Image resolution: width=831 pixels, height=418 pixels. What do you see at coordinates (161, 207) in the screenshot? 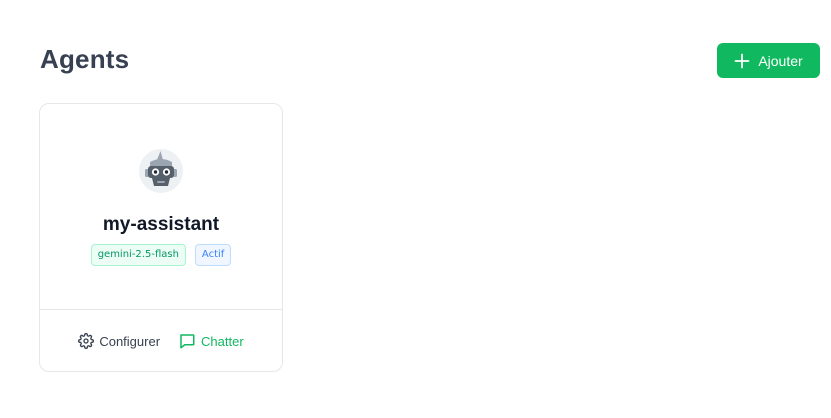
I see `agent-card-body: my-assistant gemini-2.5-flash Actif` at bounding box center [161, 207].